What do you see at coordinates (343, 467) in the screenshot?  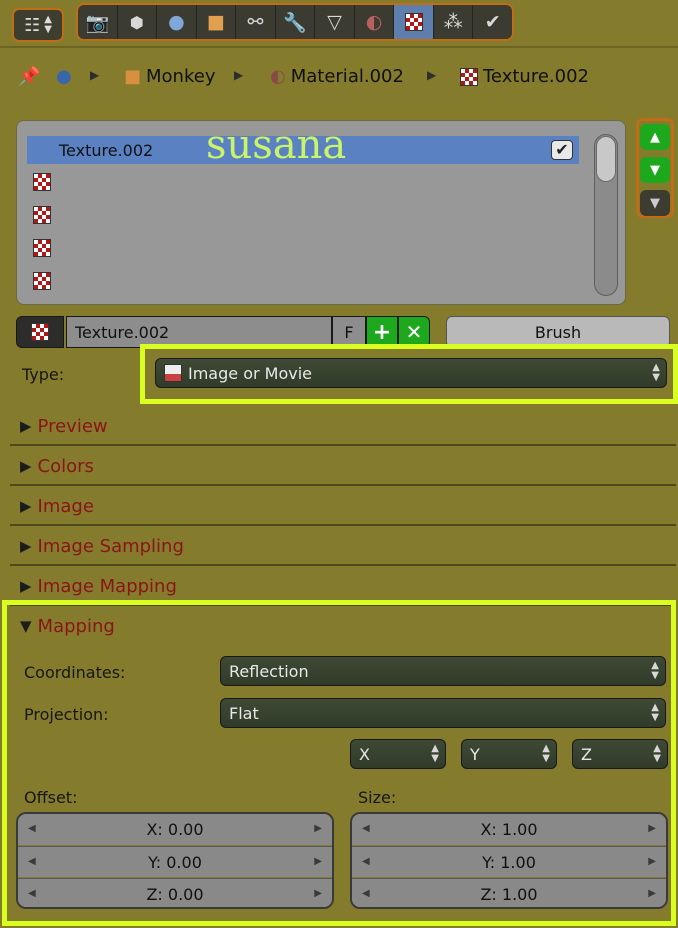 I see `panel-colors: ▶ Colors` at bounding box center [343, 467].